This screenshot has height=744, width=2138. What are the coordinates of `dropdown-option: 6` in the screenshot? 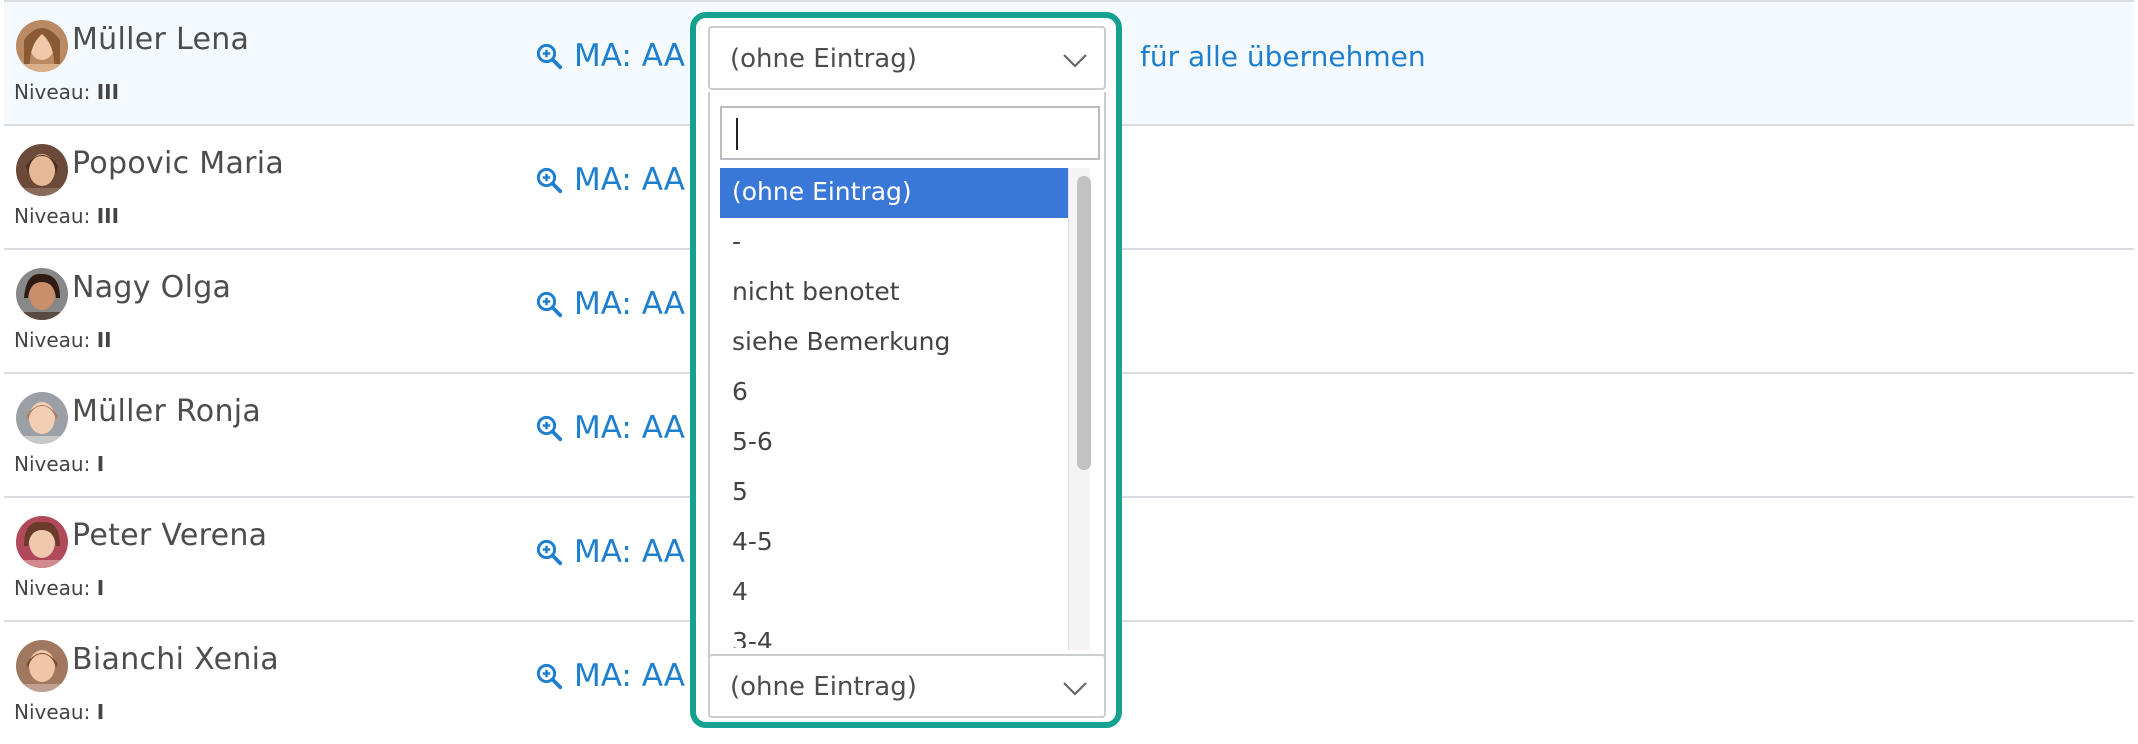 It's located at (896, 393).